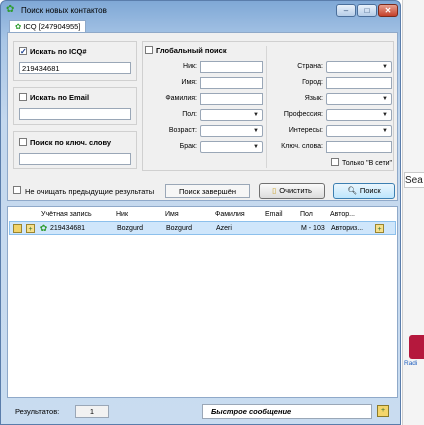 This screenshot has width=424, height=425. What do you see at coordinates (310, 66) in the screenshot?
I see `country-label: Страна:` at bounding box center [310, 66].